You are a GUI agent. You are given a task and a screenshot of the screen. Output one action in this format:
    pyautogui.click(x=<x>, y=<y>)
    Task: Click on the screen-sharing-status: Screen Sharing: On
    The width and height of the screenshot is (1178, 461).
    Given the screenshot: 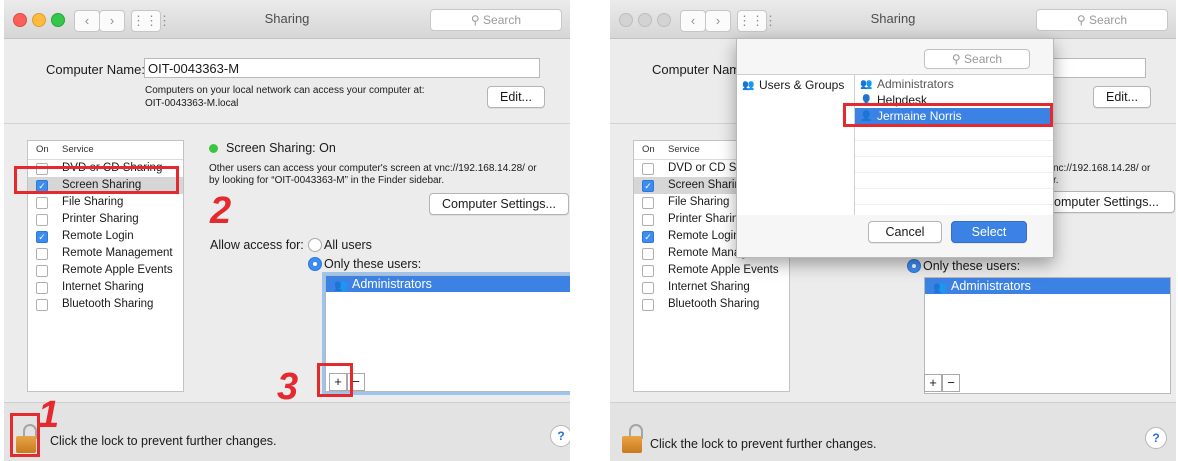 What is the action you would take?
    pyautogui.click(x=272, y=148)
    